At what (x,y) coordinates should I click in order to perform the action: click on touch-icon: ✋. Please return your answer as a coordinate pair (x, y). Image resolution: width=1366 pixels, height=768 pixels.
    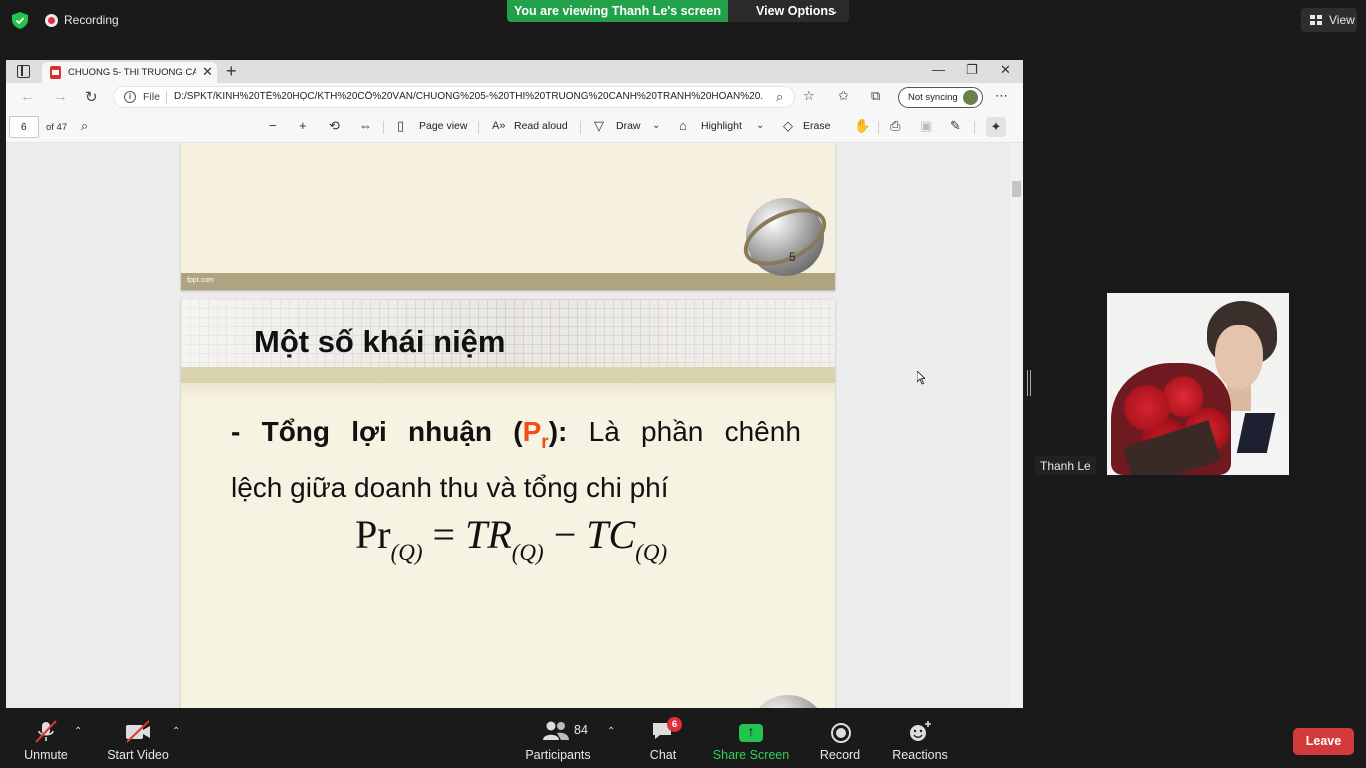
    Looking at the image, I should click on (862, 126).